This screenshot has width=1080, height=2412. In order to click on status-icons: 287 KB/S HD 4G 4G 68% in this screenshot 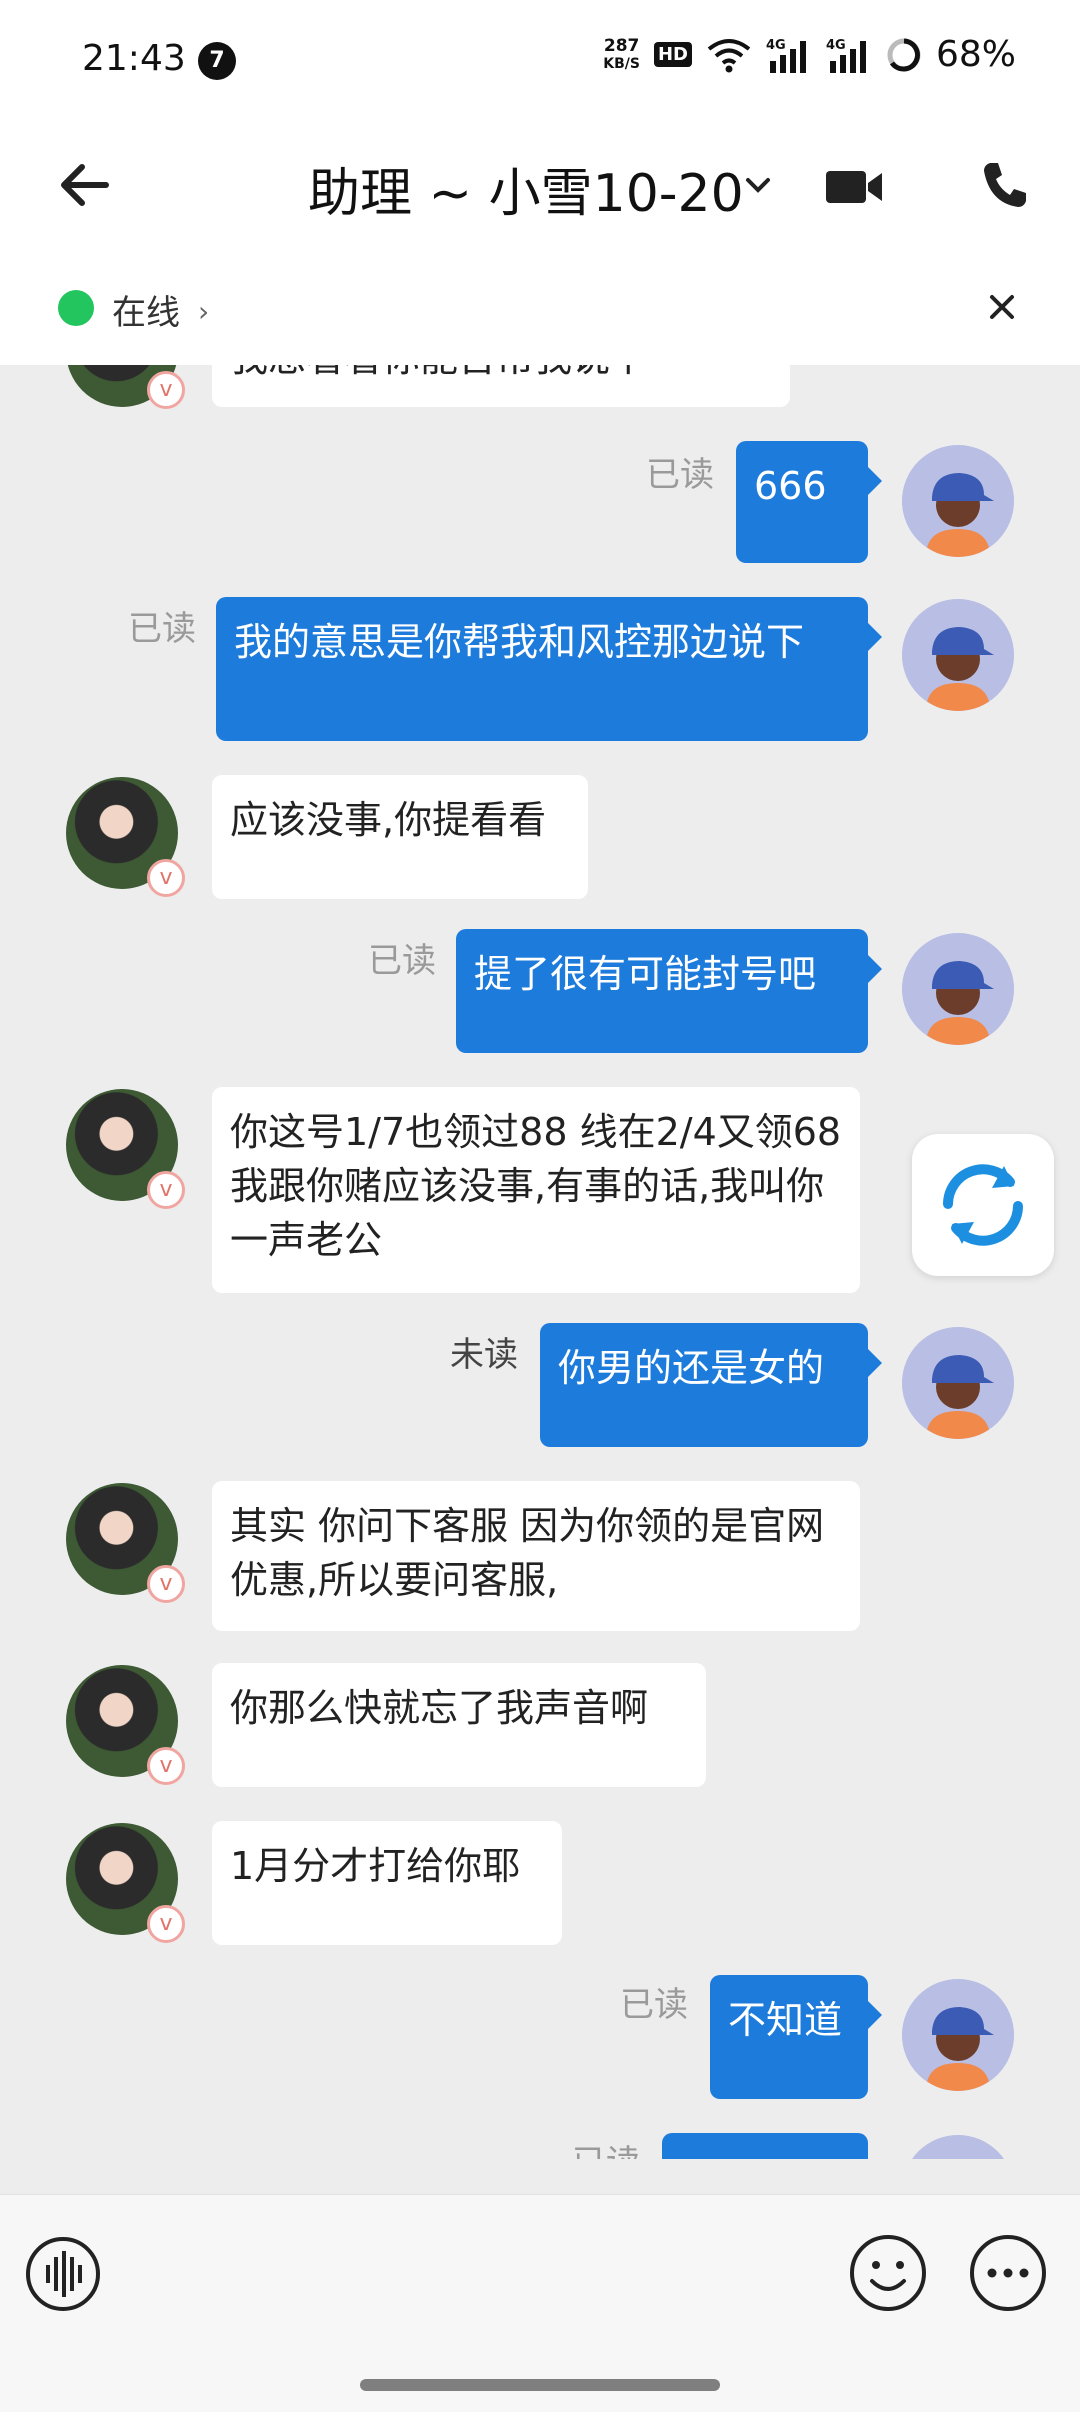, I will do `click(809, 54)`.